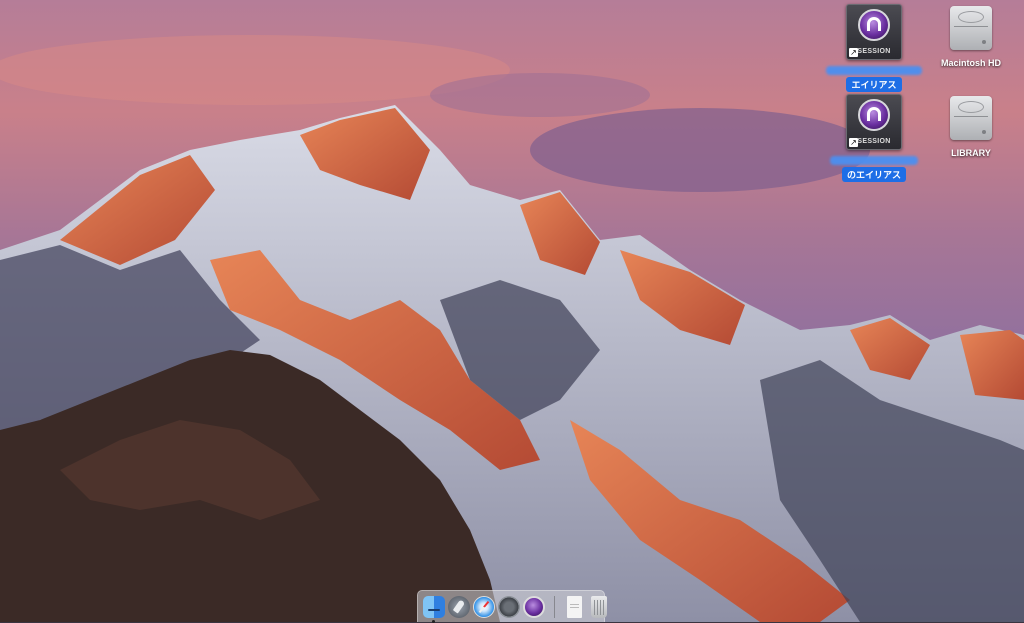 The height and width of the screenshot is (623, 1024). I want to click on drive-library-label: LIBRARY, so click(971, 153).